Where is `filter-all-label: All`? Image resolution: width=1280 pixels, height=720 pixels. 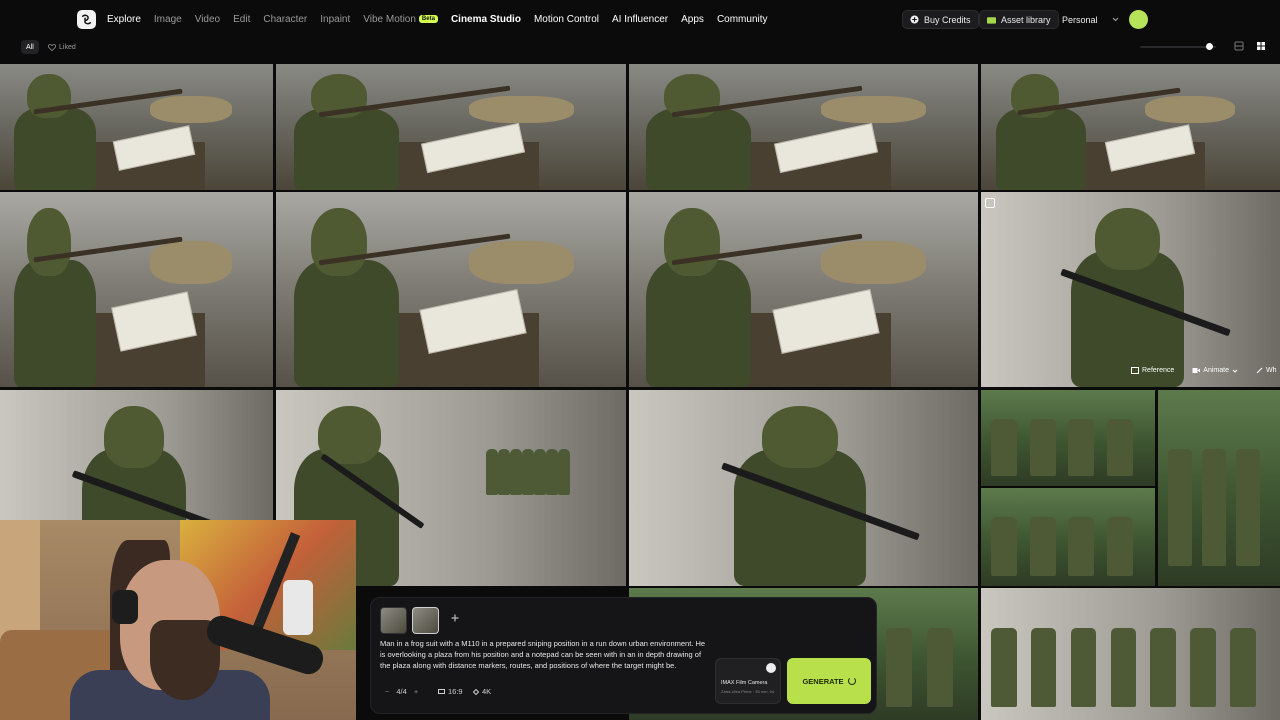 filter-all-label: All is located at coordinates (30, 47).